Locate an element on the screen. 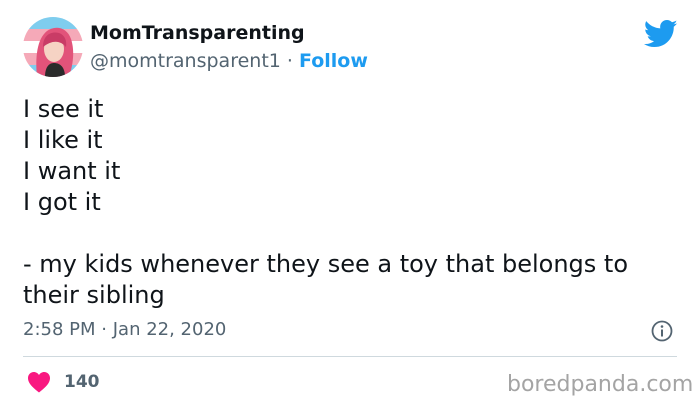 This screenshot has width=700, height=410. twitter-bird-icon is located at coordinates (661, 34).